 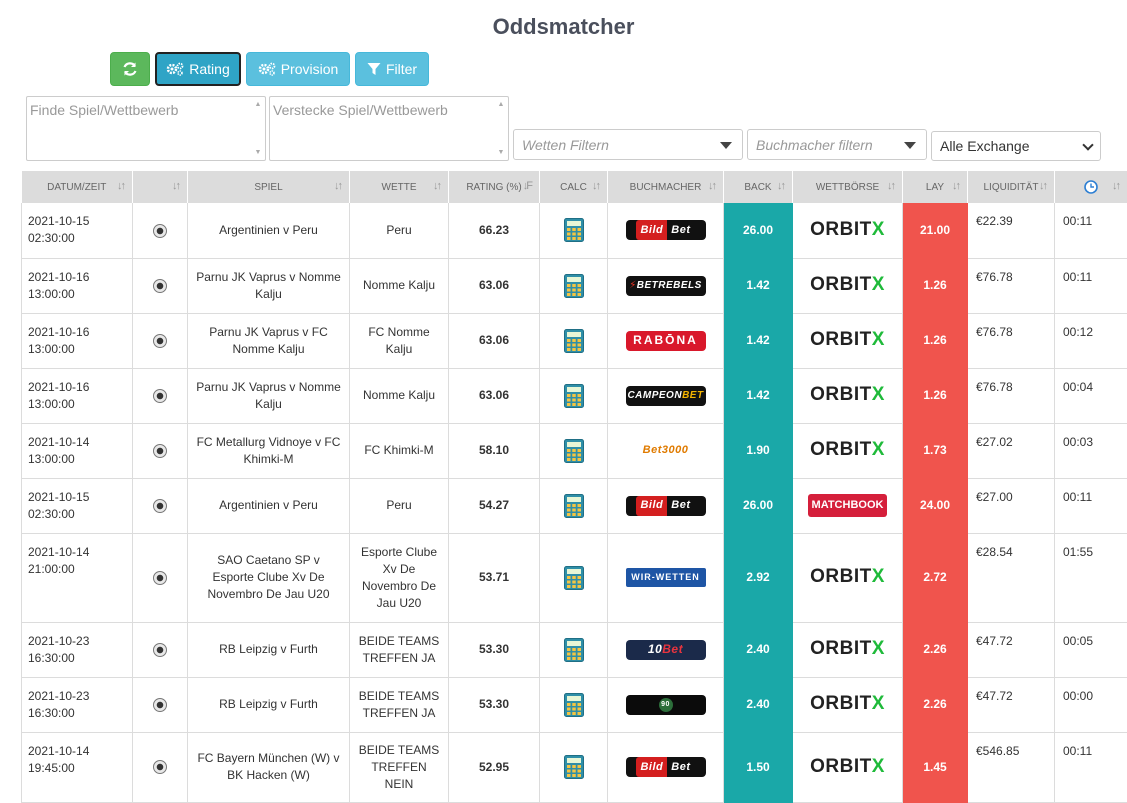 What do you see at coordinates (77, 187) in the screenshot?
I see `header-col-datum: DATUM/ZEIT↓↑` at bounding box center [77, 187].